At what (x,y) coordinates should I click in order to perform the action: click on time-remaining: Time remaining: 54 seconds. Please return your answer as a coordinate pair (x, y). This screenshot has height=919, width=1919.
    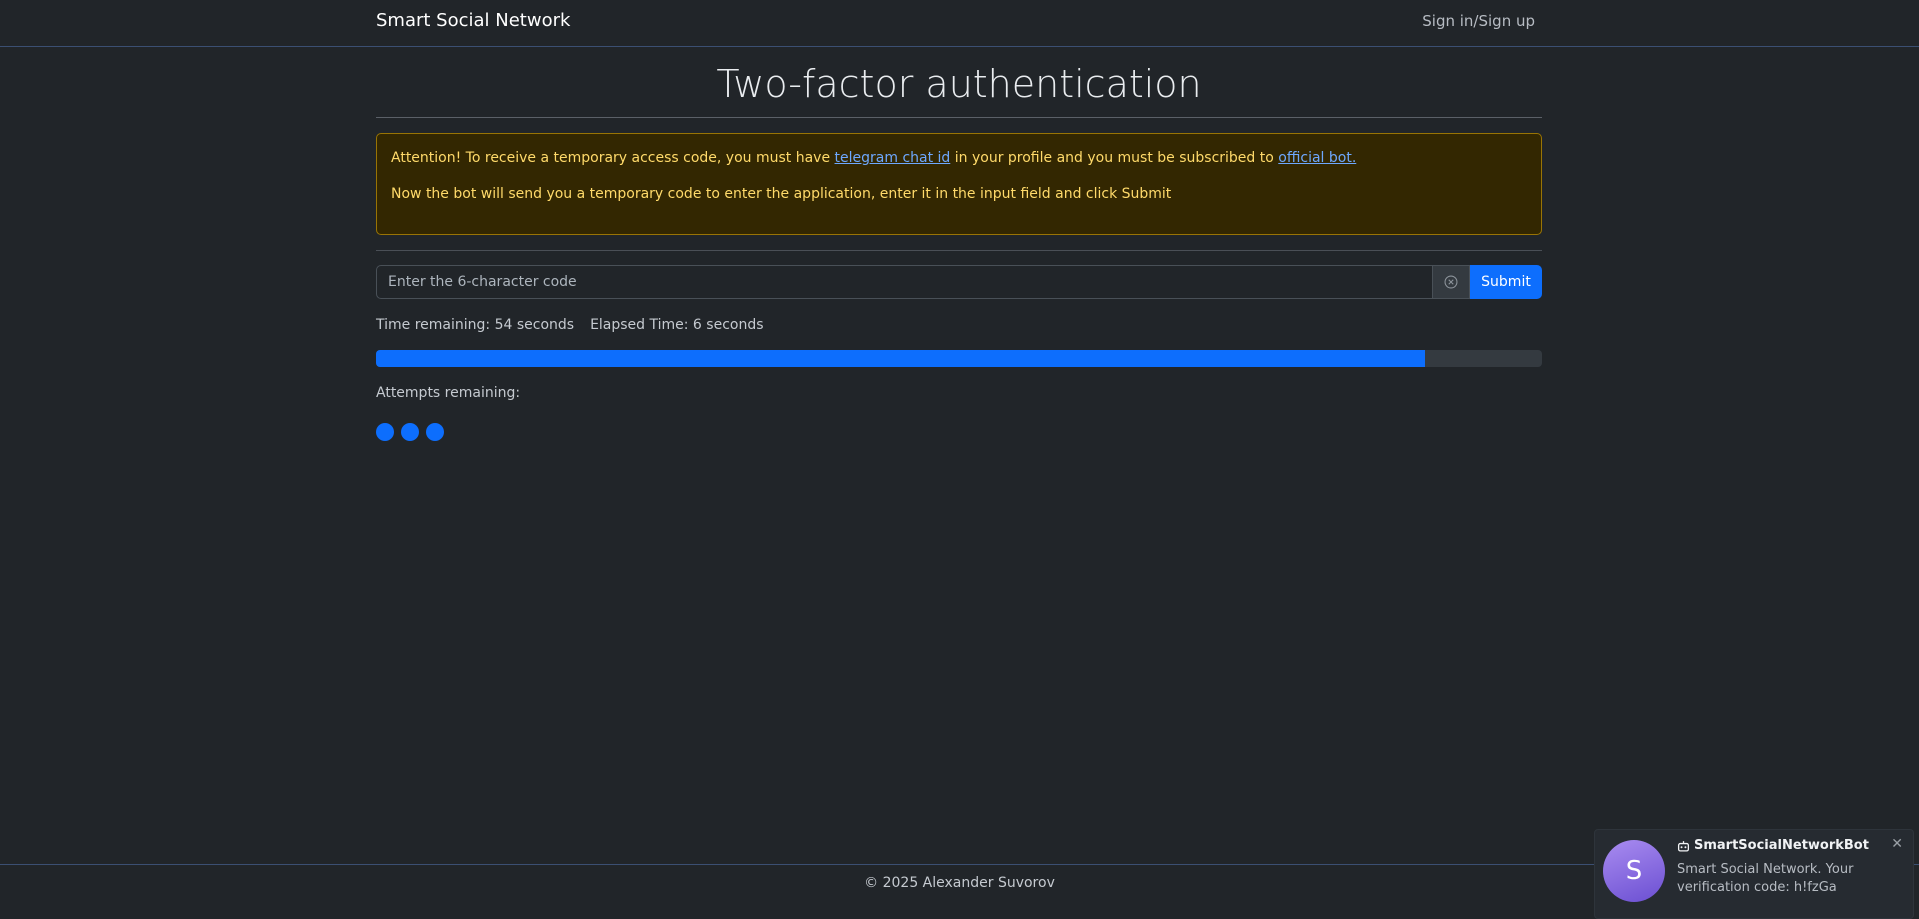
    Looking at the image, I should click on (475, 325).